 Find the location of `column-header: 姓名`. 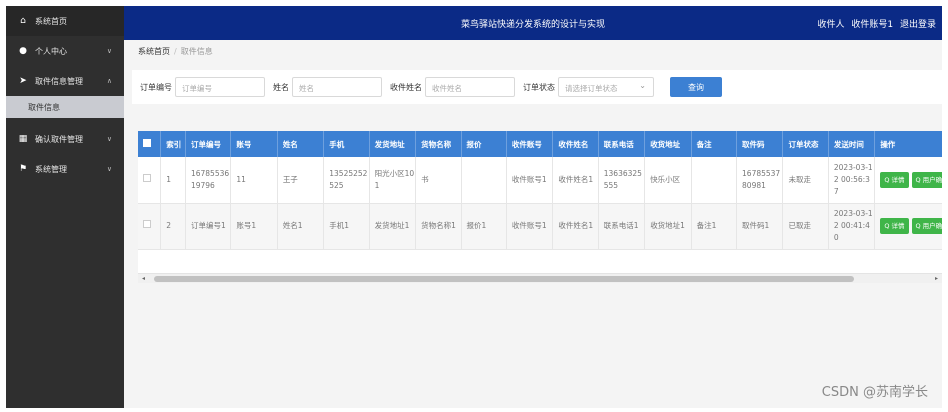

column-header: 姓名 is located at coordinates (301, 144).